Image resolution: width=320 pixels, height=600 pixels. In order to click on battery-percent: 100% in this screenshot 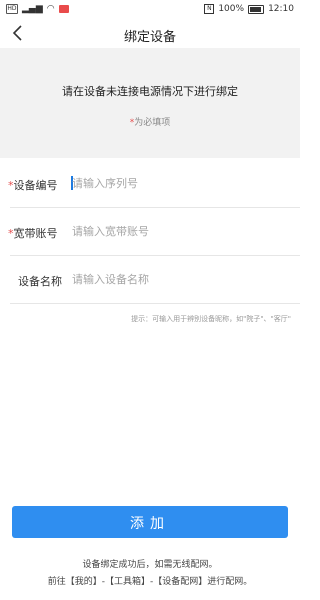, I will do `click(231, 9)`.